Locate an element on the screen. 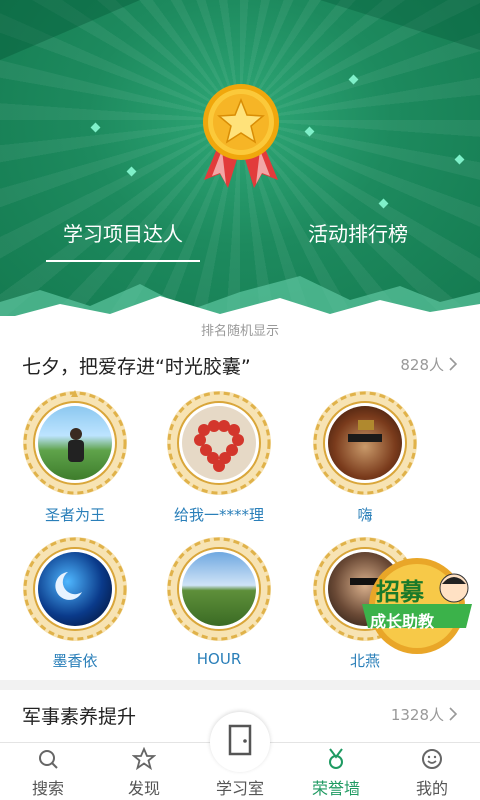 The image size is (480, 800). member-name: 嗨 is located at coordinates (365, 515).